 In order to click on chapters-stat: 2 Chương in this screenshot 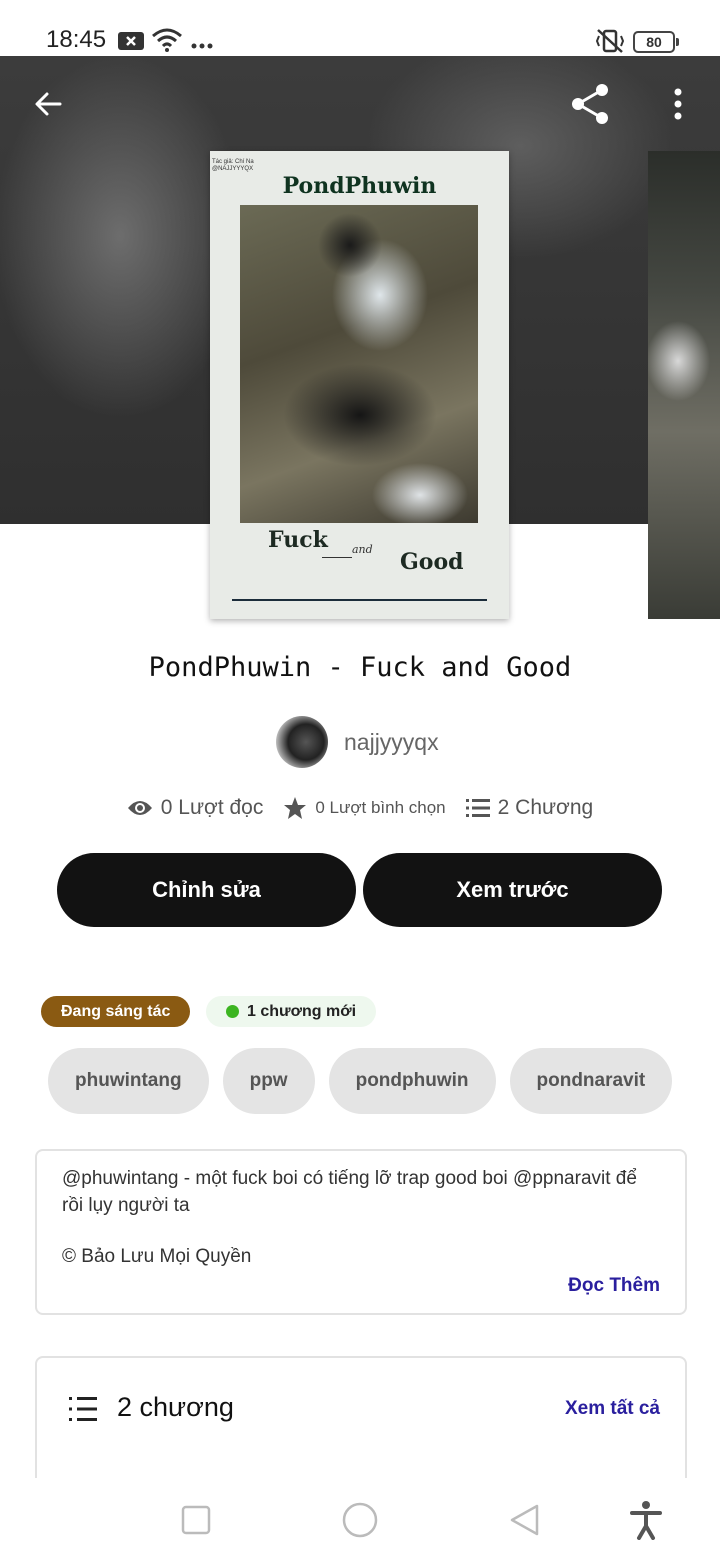, I will do `click(529, 808)`.